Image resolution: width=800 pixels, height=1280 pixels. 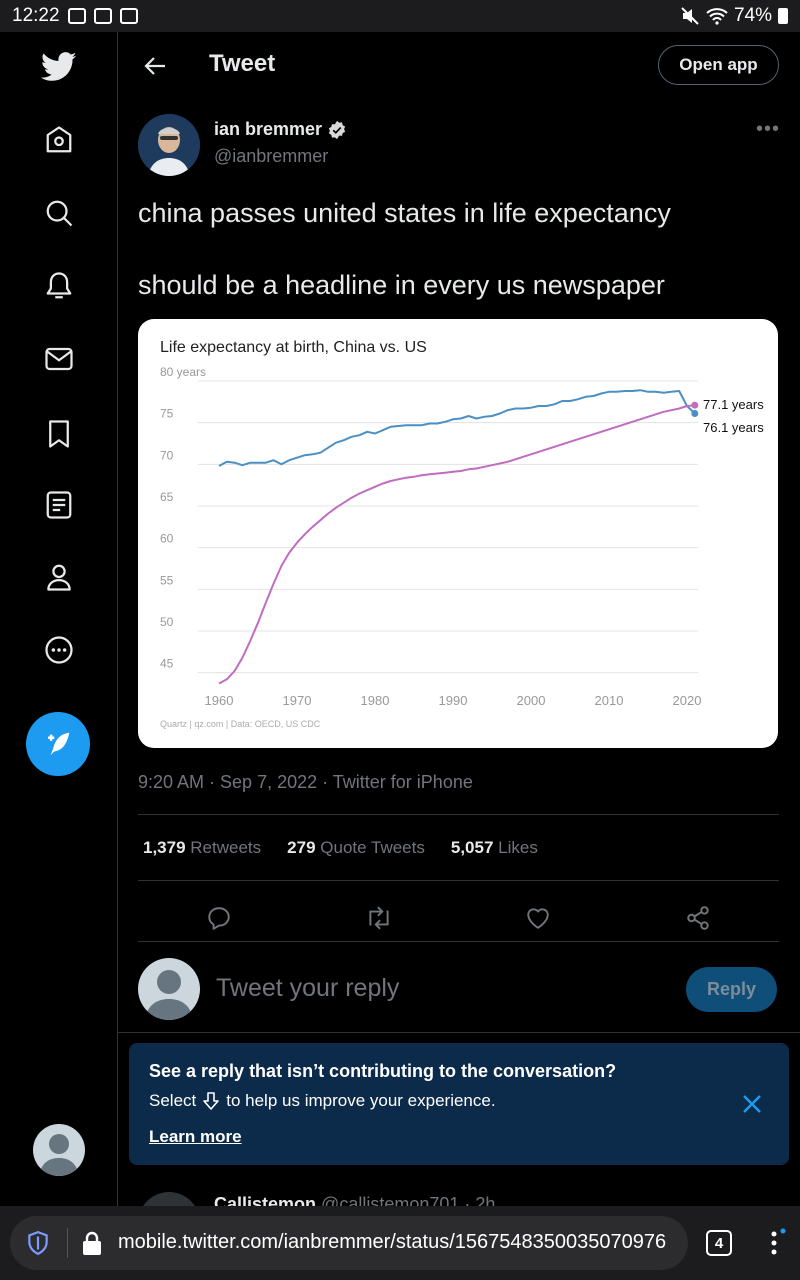 I want to click on tweet-actions, so click(x=458, y=918).